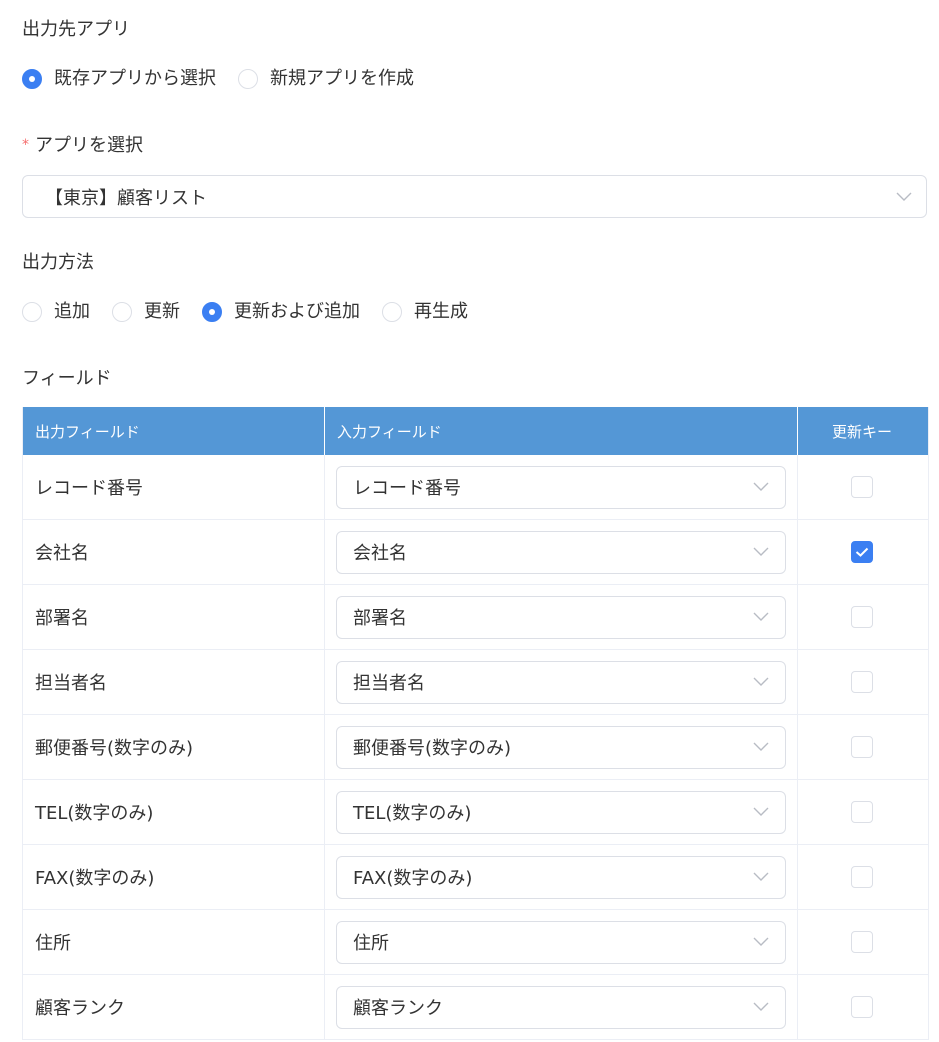 The width and height of the screenshot is (939, 1042). Describe the element at coordinates (135, 78) in the screenshot. I see `radio-existing-app-label: 既存アプリから選択` at that location.